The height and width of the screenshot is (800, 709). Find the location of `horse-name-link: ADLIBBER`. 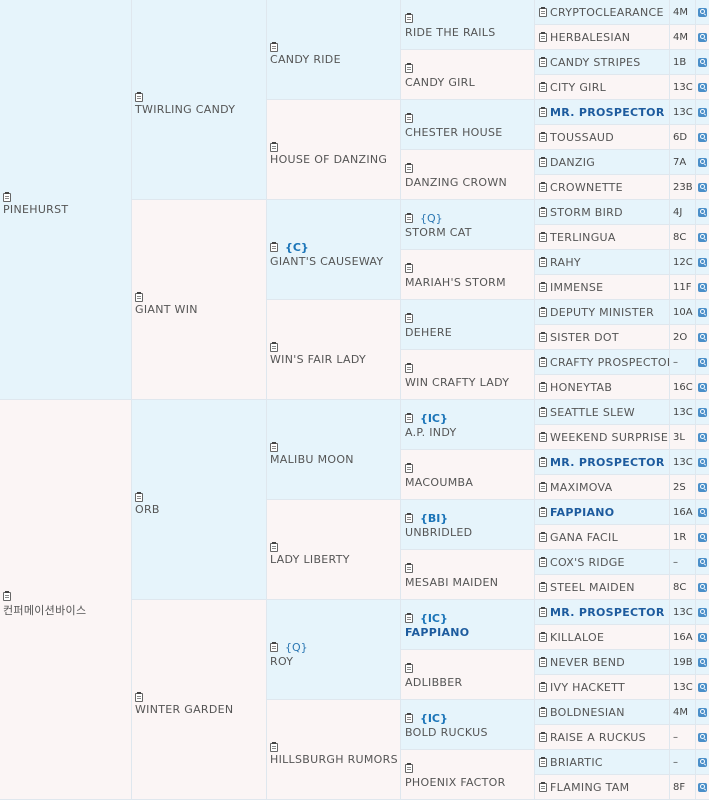

horse-name-link: ADLIBBER is located at coordinates (469, 682).